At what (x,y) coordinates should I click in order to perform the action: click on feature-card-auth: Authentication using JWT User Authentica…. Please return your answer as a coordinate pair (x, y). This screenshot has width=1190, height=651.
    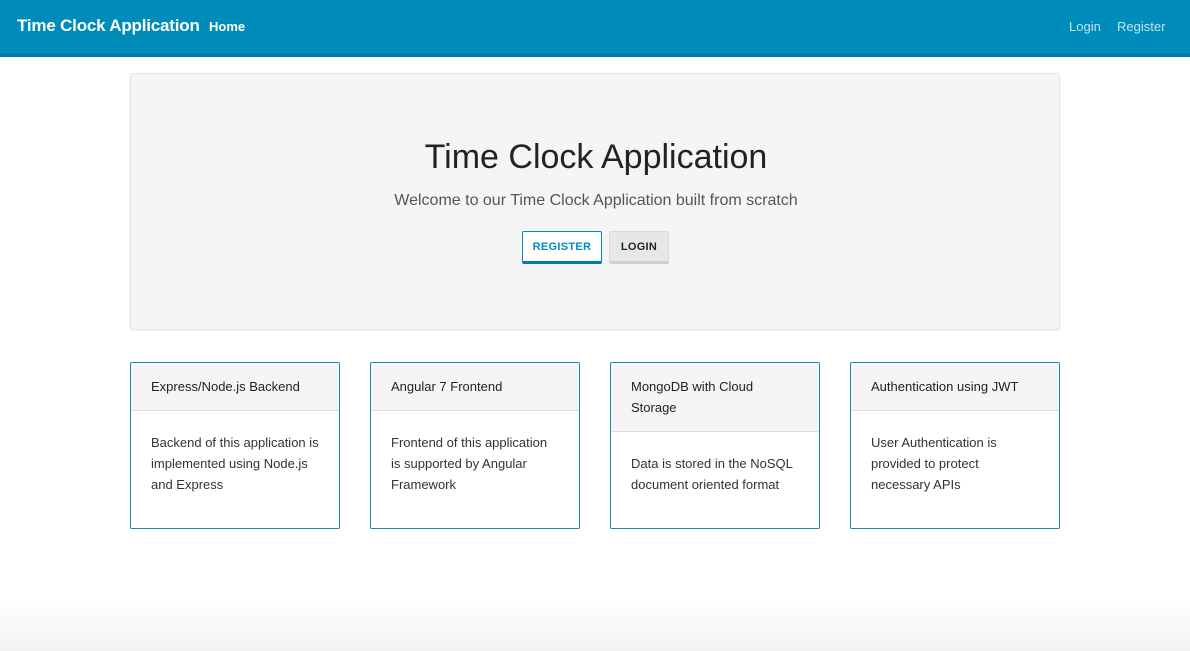
    Looking at the image, I should click on (955, 445).